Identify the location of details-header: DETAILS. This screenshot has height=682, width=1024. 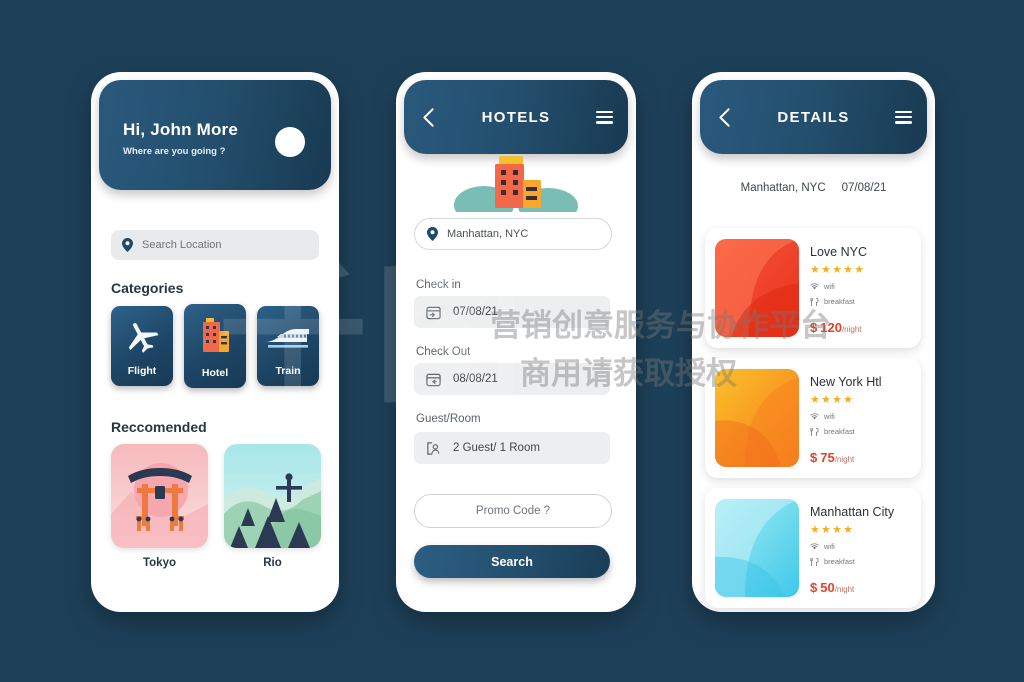
(813, 117).